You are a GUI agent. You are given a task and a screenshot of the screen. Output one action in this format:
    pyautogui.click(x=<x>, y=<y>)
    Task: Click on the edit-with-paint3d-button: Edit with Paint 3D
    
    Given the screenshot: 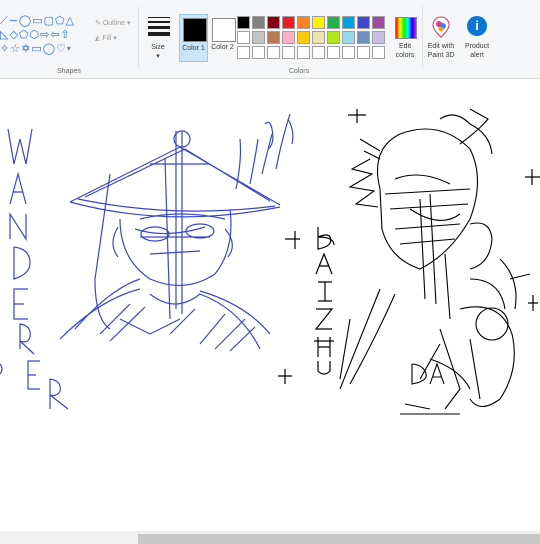 What is the action you would take?
    pyautogui.click(x=441, y=39)
    